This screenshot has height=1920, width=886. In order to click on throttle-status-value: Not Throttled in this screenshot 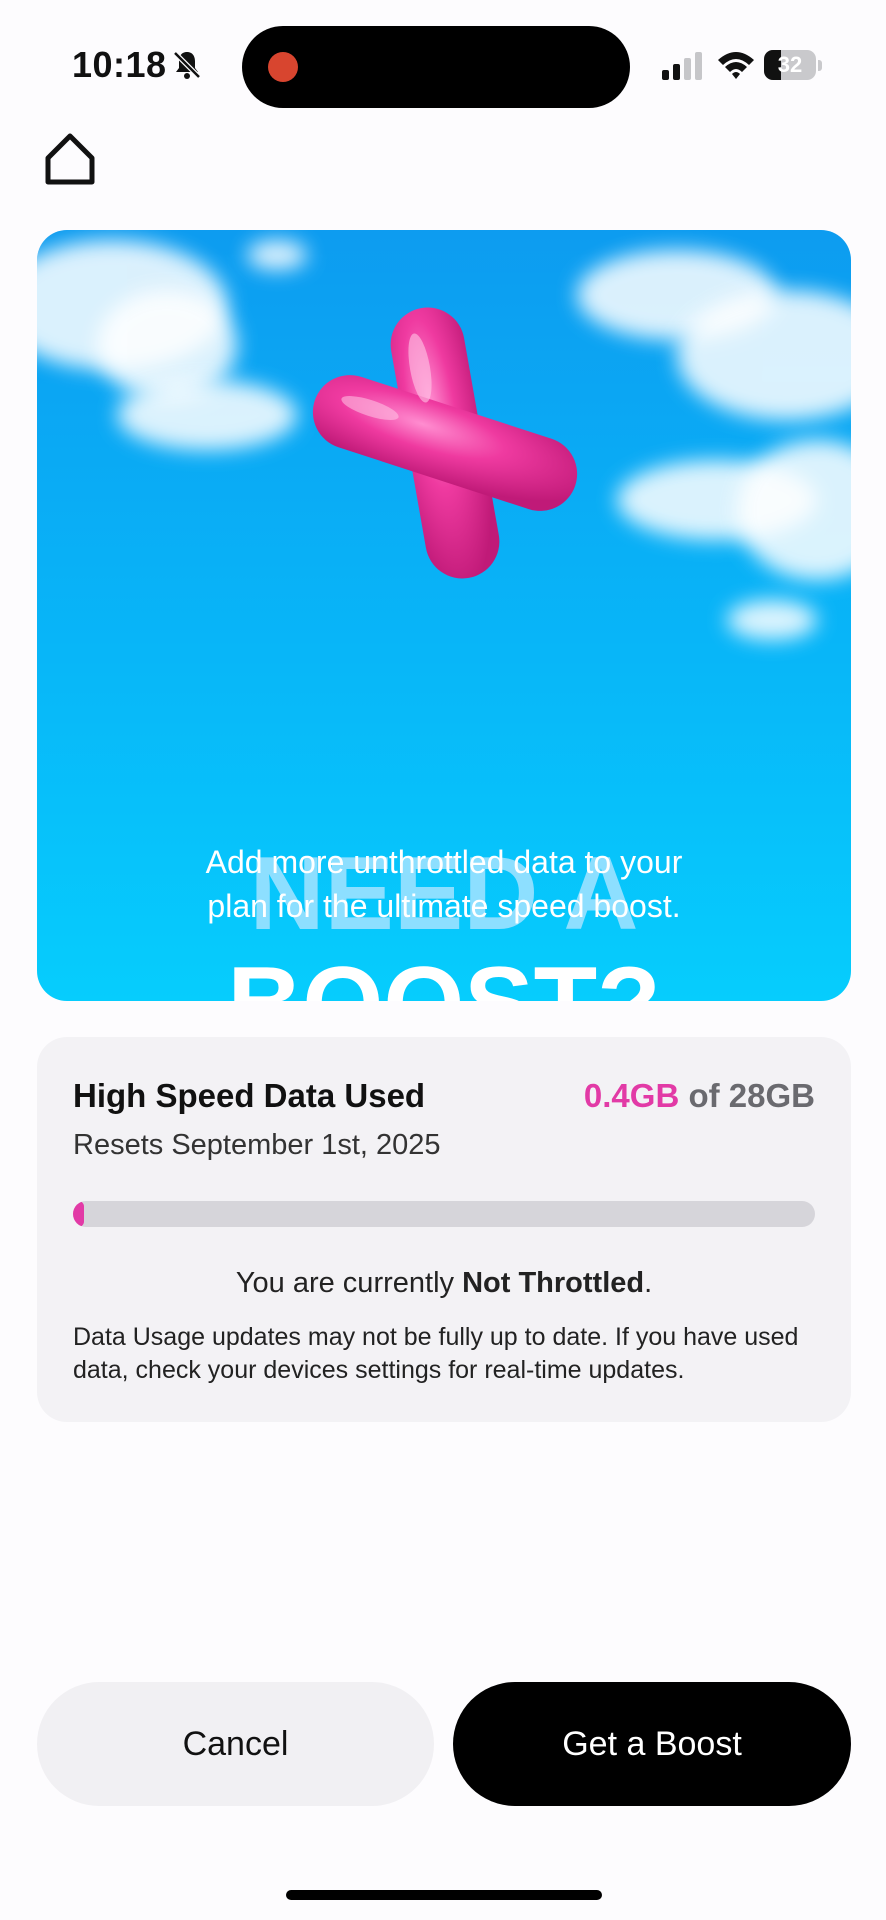, I will do `click(553, 1283)`.